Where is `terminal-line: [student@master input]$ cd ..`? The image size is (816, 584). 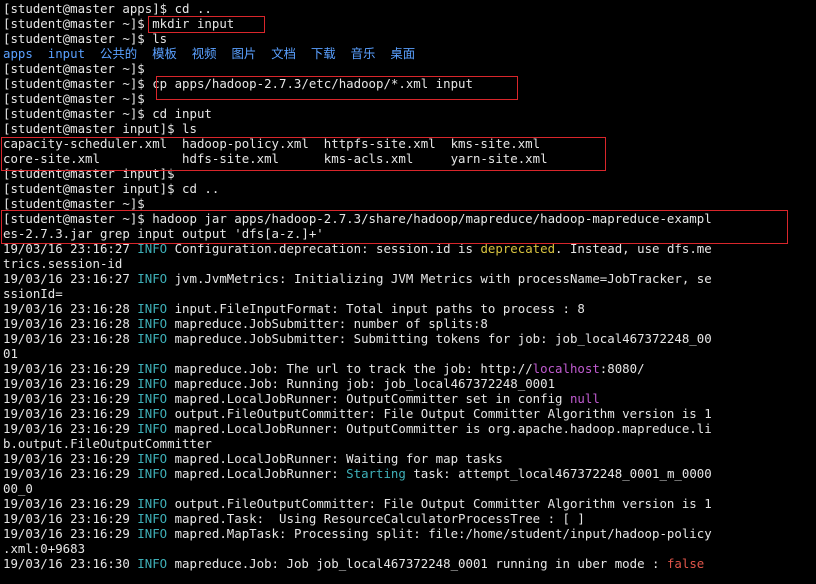 terminal-line: [student@master input]$ cd .. is located at coordinates (111, 188).